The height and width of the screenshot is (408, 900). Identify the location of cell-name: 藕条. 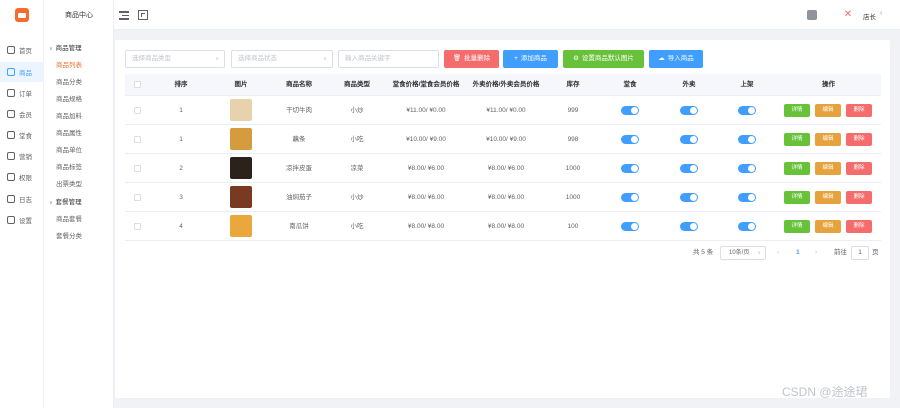
(299, 139).